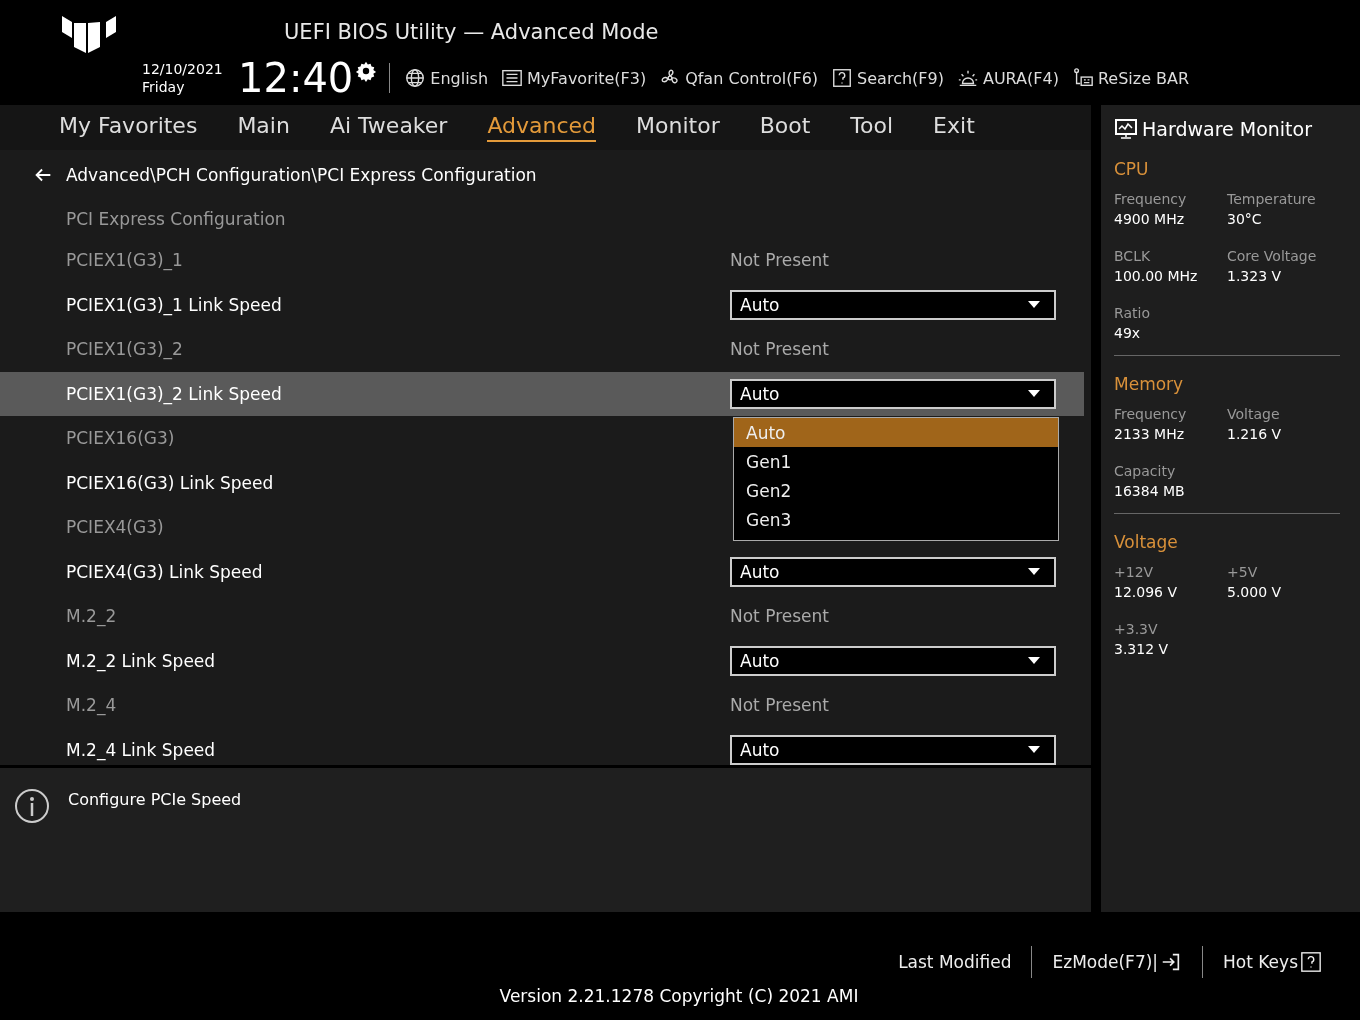 The width and height of the screenshot is (1360, 1020). I want to click on reading-label: +5V, so click(1243, 572).